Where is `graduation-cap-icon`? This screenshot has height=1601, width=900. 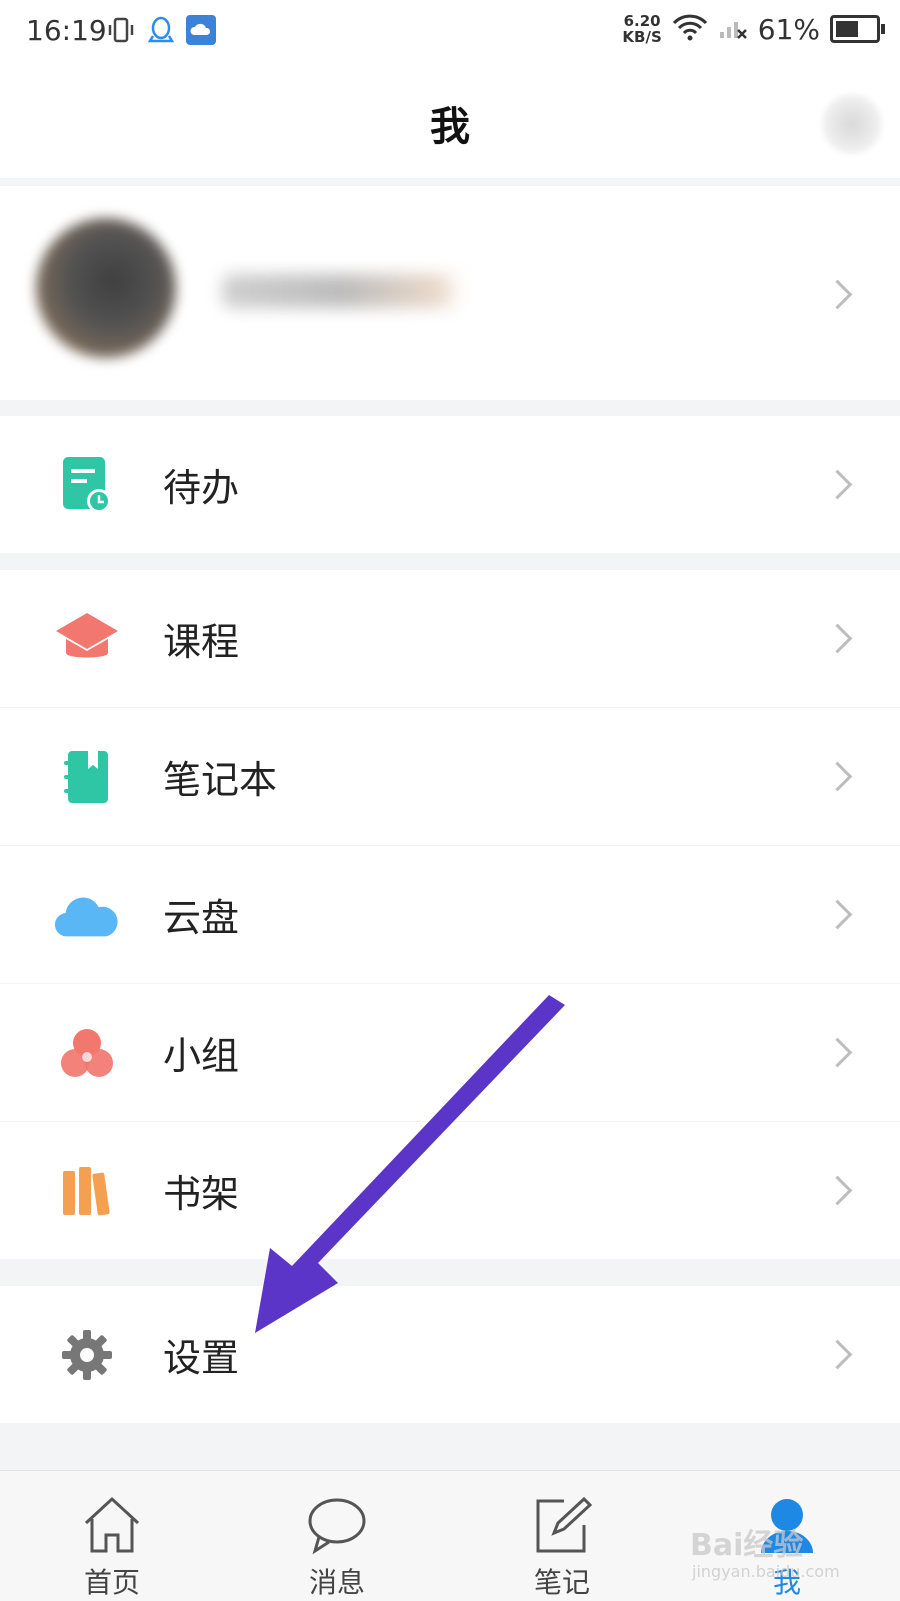 graduation-cap-icon is located at coordinates (87, 639).